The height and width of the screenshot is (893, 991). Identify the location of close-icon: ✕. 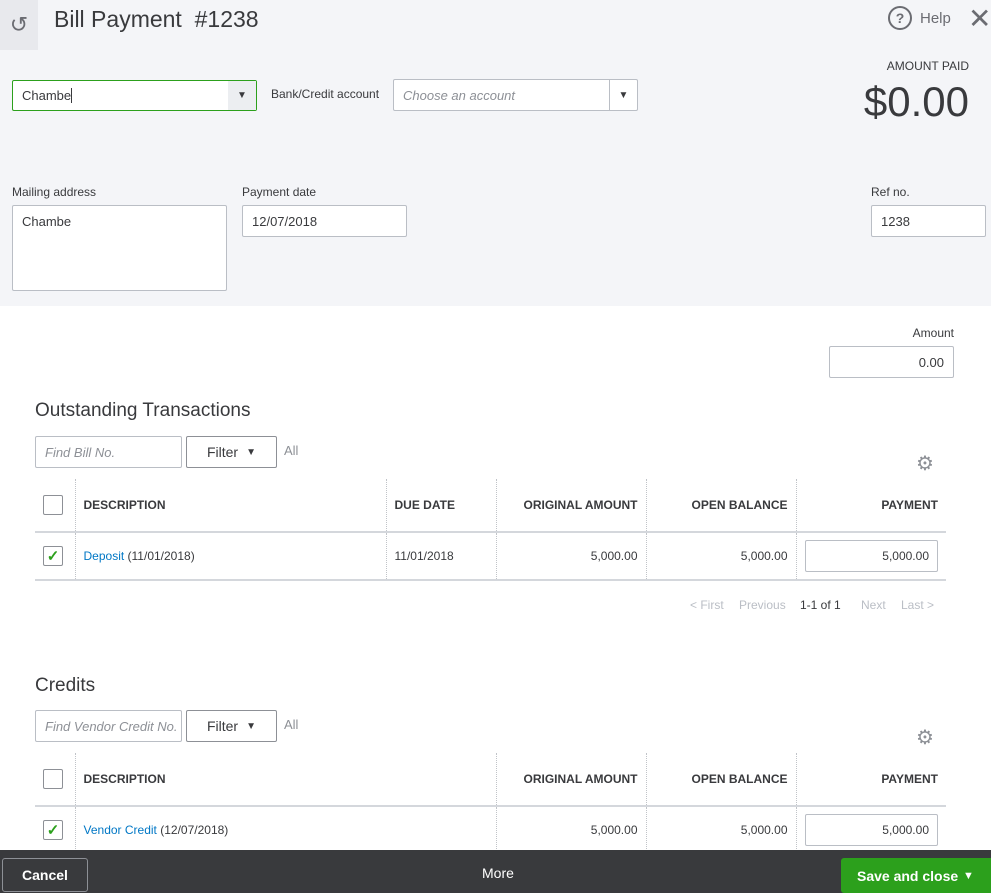
(979, 18).